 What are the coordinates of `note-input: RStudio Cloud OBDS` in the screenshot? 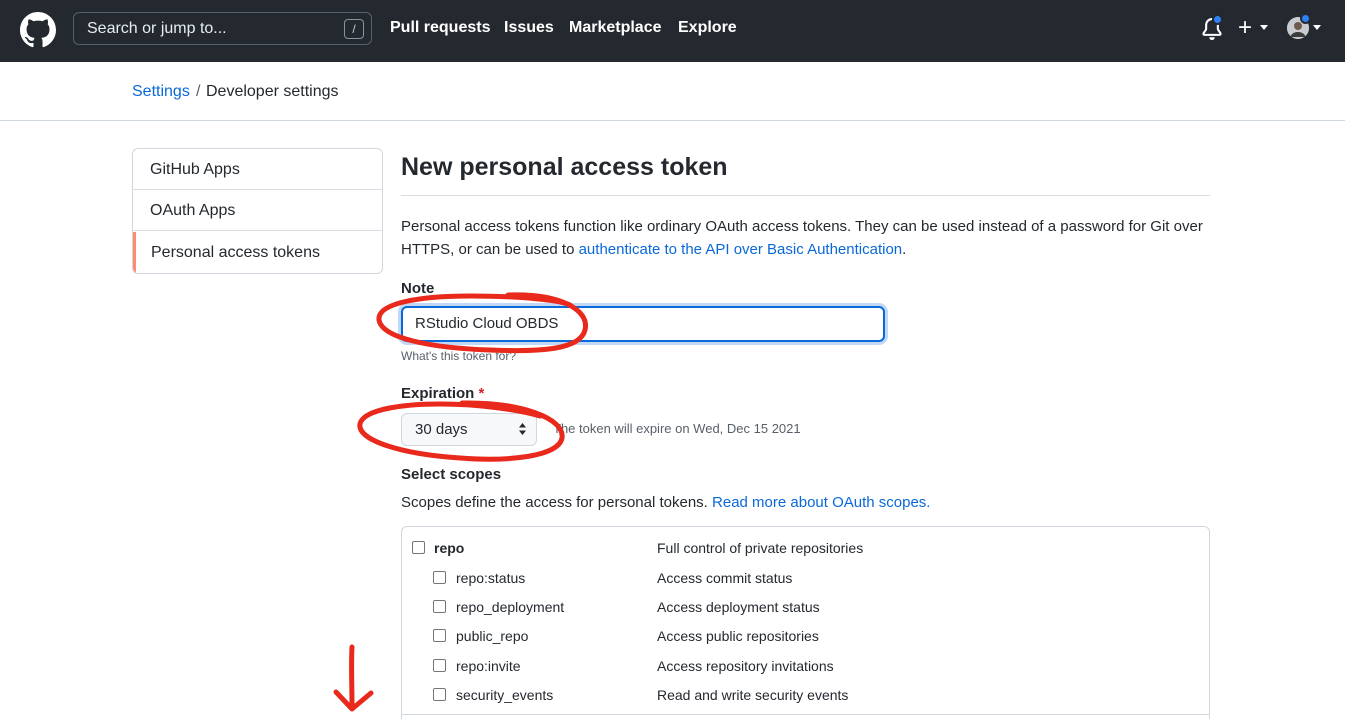 It's located at (643, 324).